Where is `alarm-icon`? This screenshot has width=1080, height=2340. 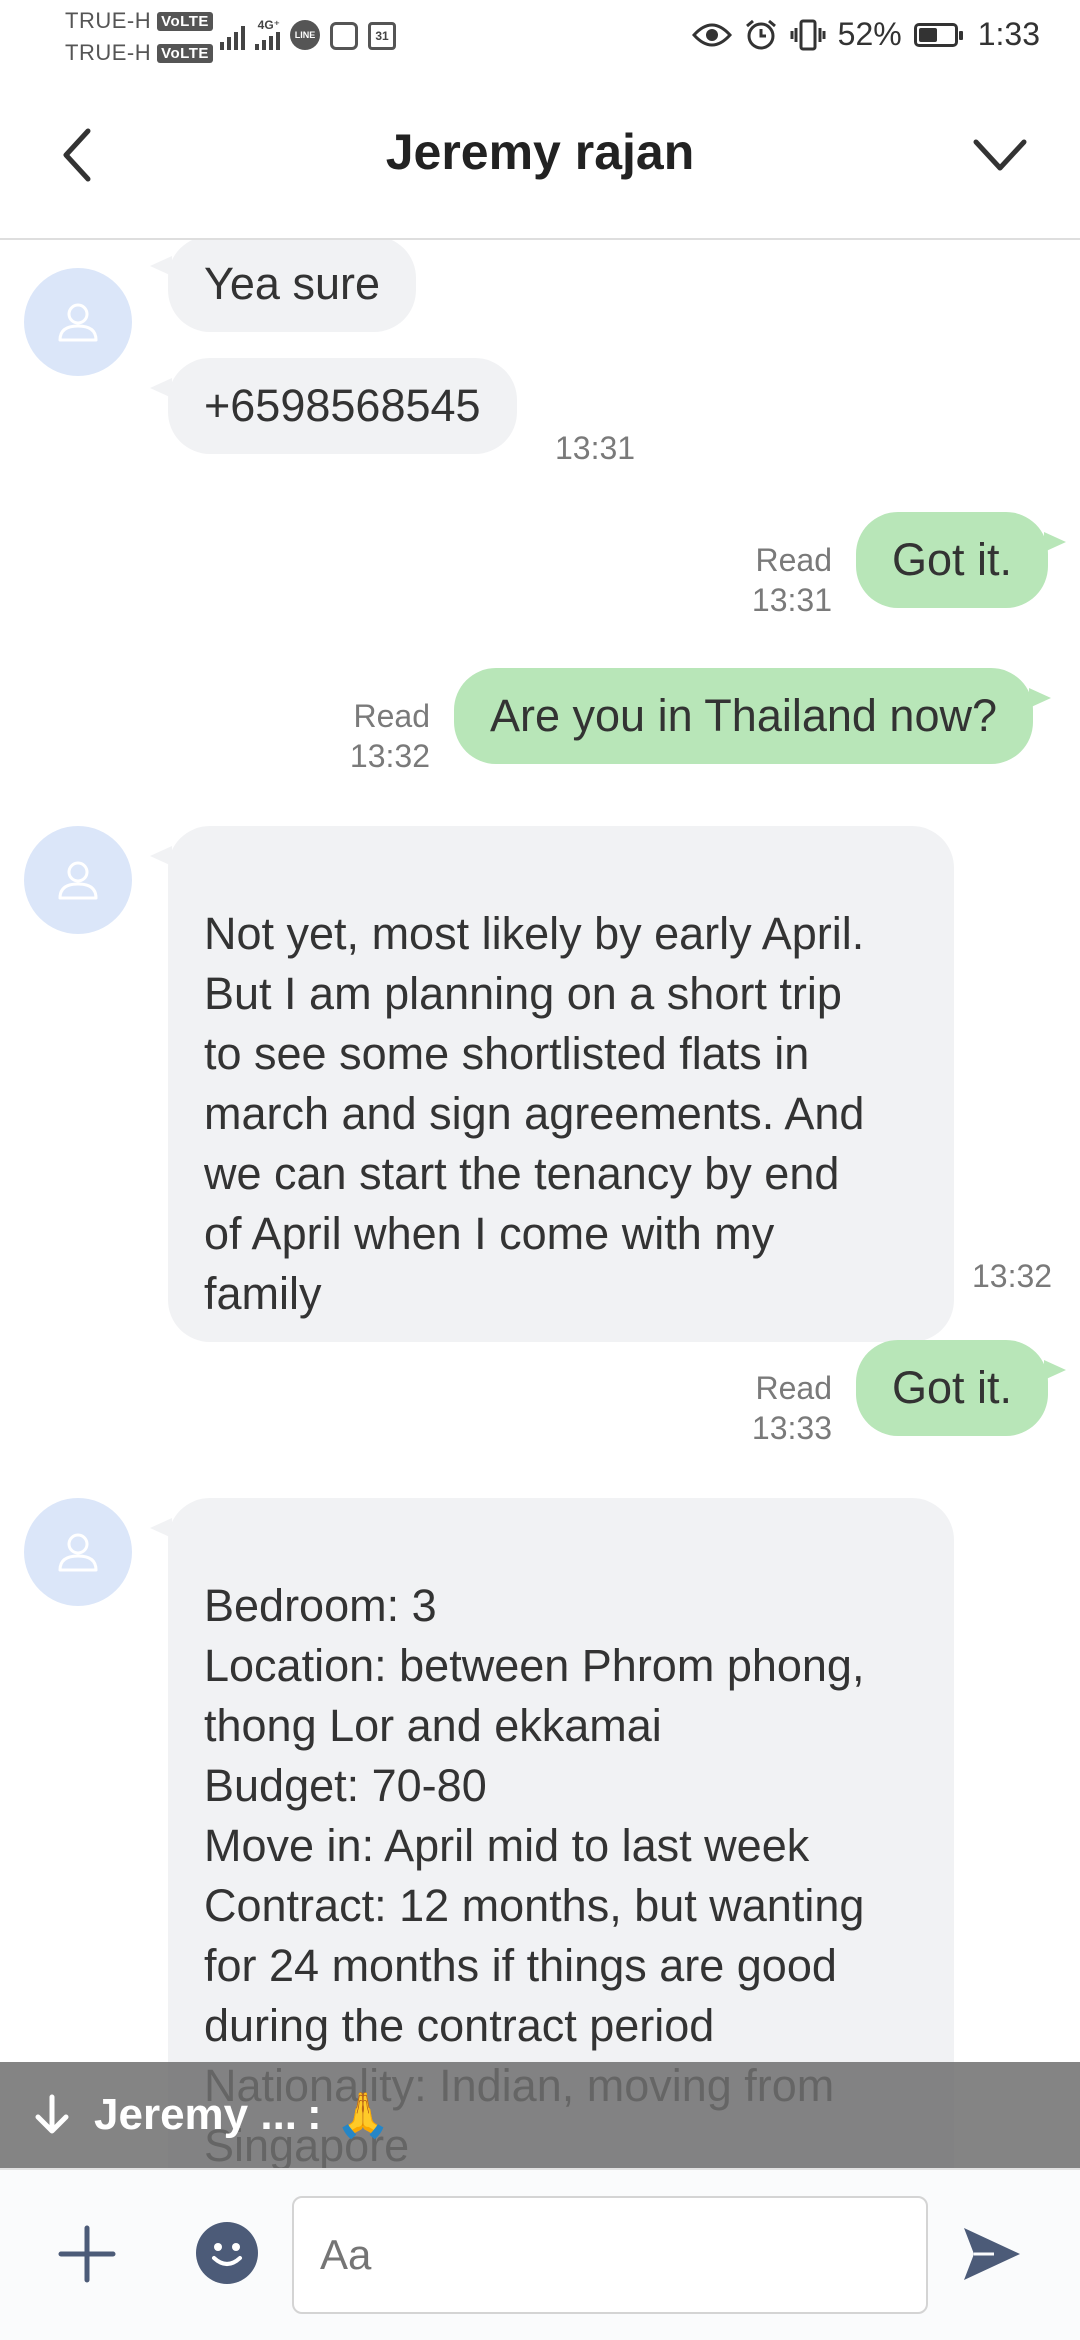 alarm-icon is located at coordinates (760, 34).